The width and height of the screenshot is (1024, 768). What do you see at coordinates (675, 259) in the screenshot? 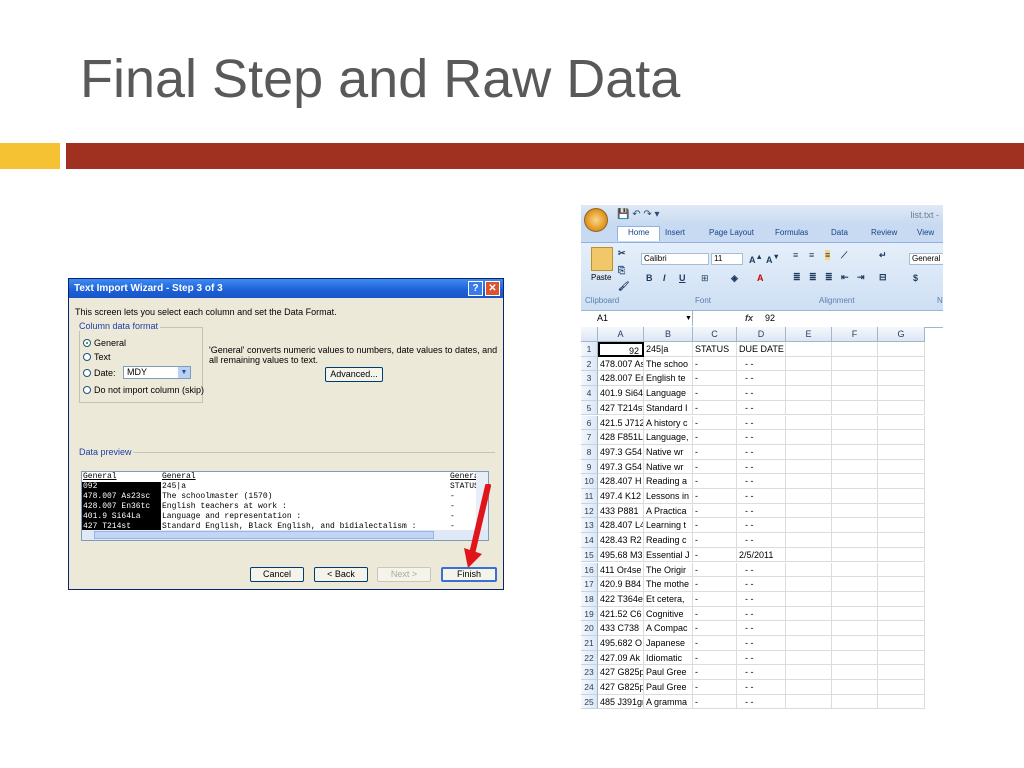
I see `font-name-box: Calibri` at bounding box center [675, 259].